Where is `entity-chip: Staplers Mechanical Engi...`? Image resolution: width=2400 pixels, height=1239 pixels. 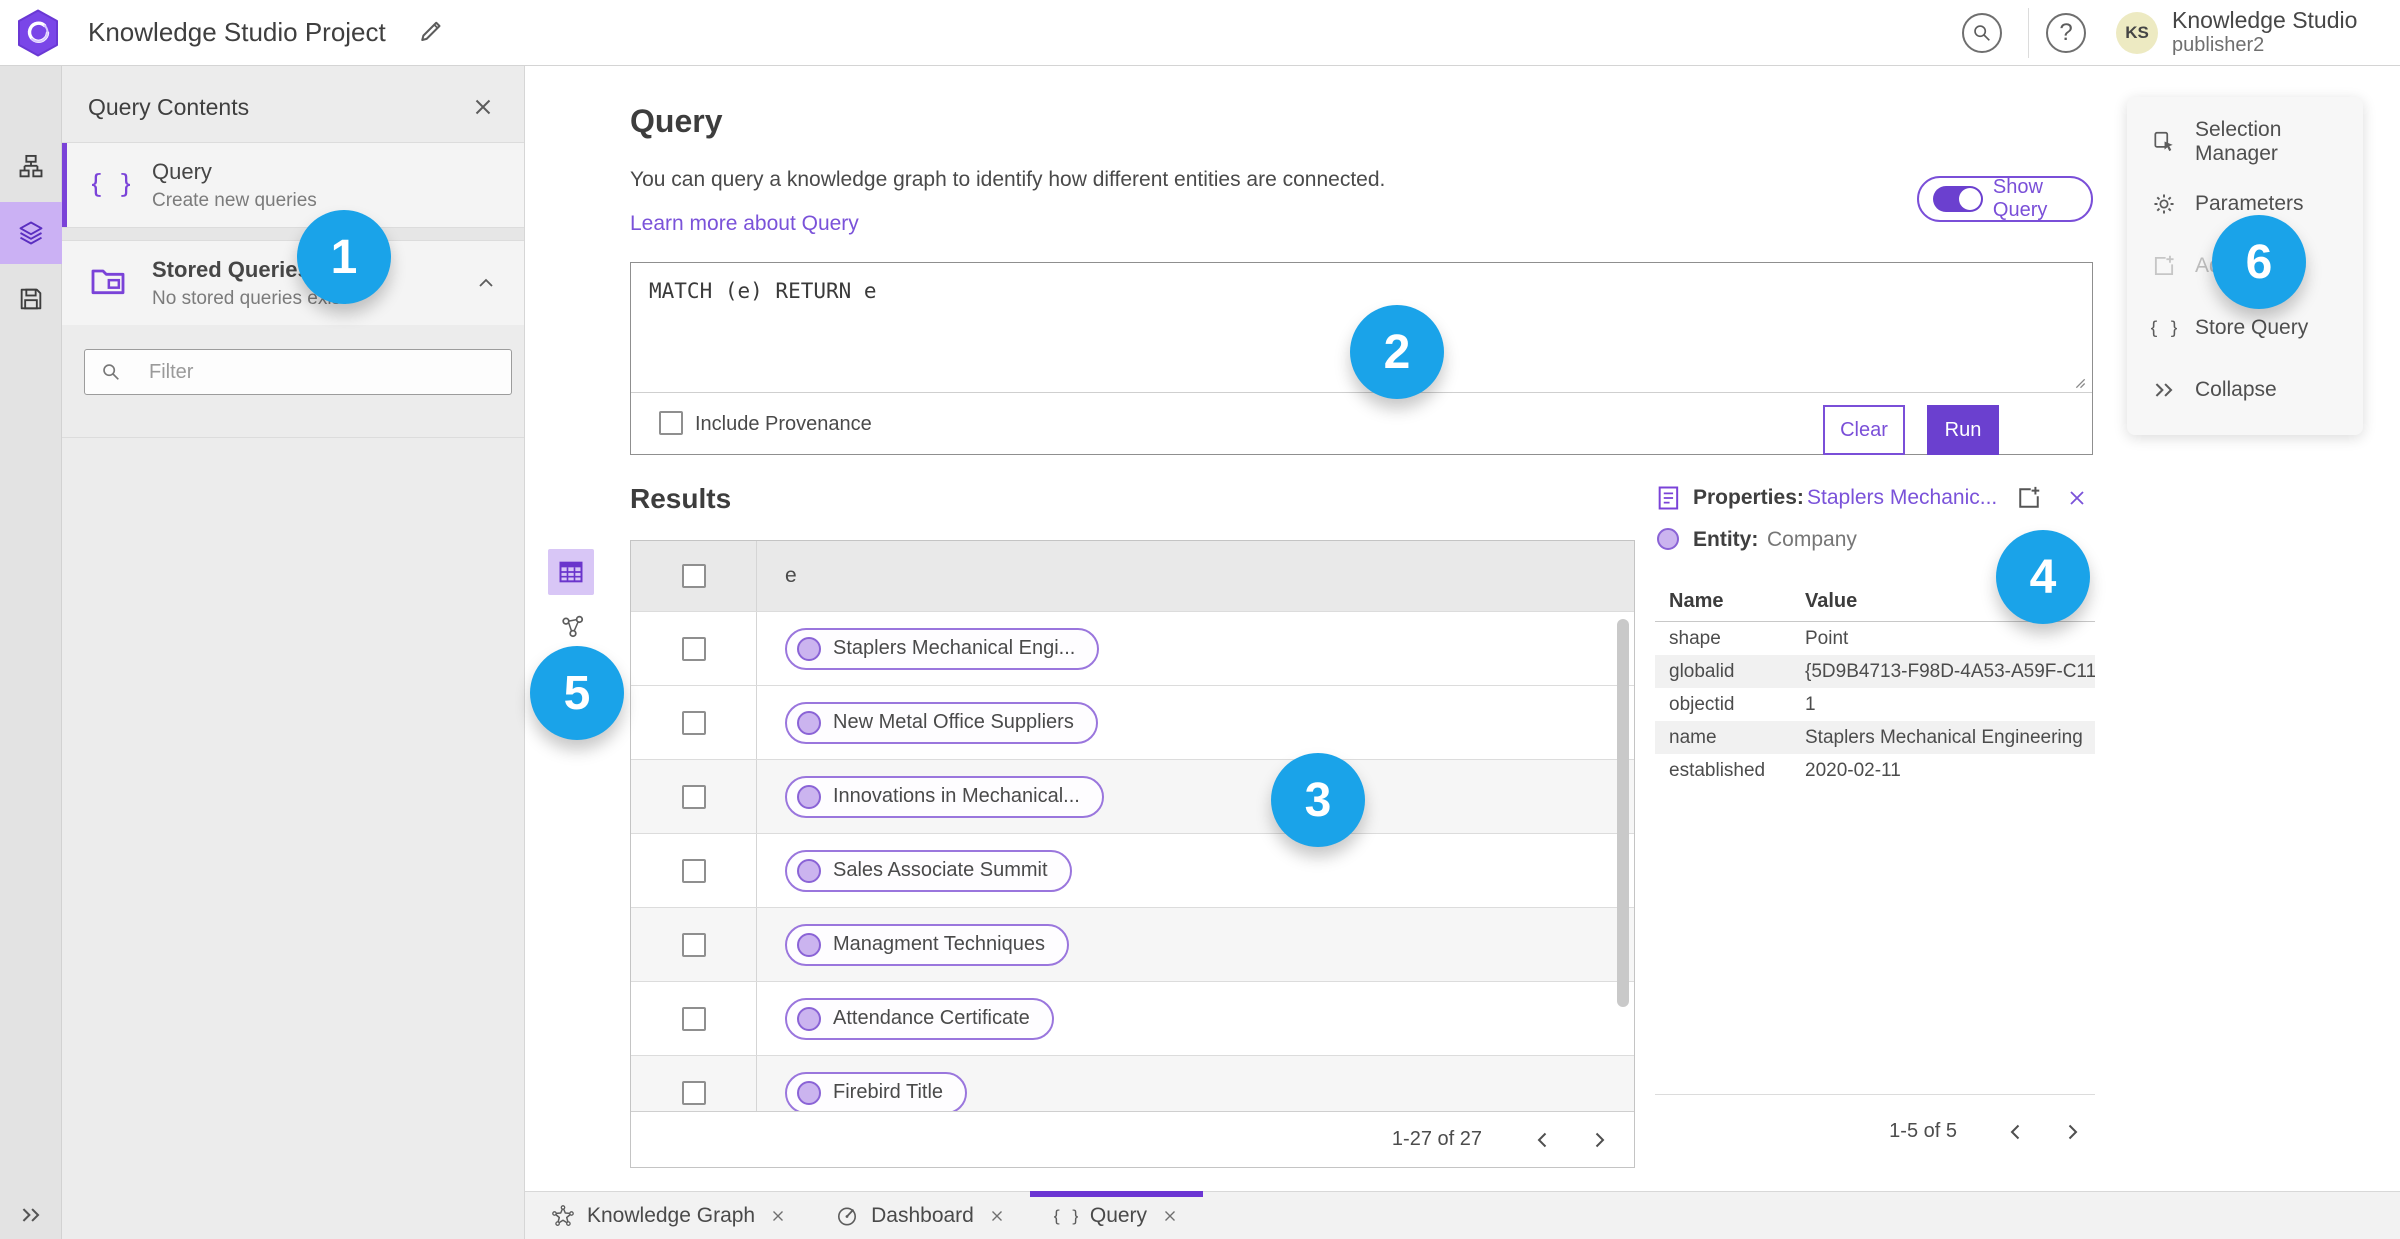 entity-chip: Staplers Mechanical Engi... is located at coordinates (942, 648).